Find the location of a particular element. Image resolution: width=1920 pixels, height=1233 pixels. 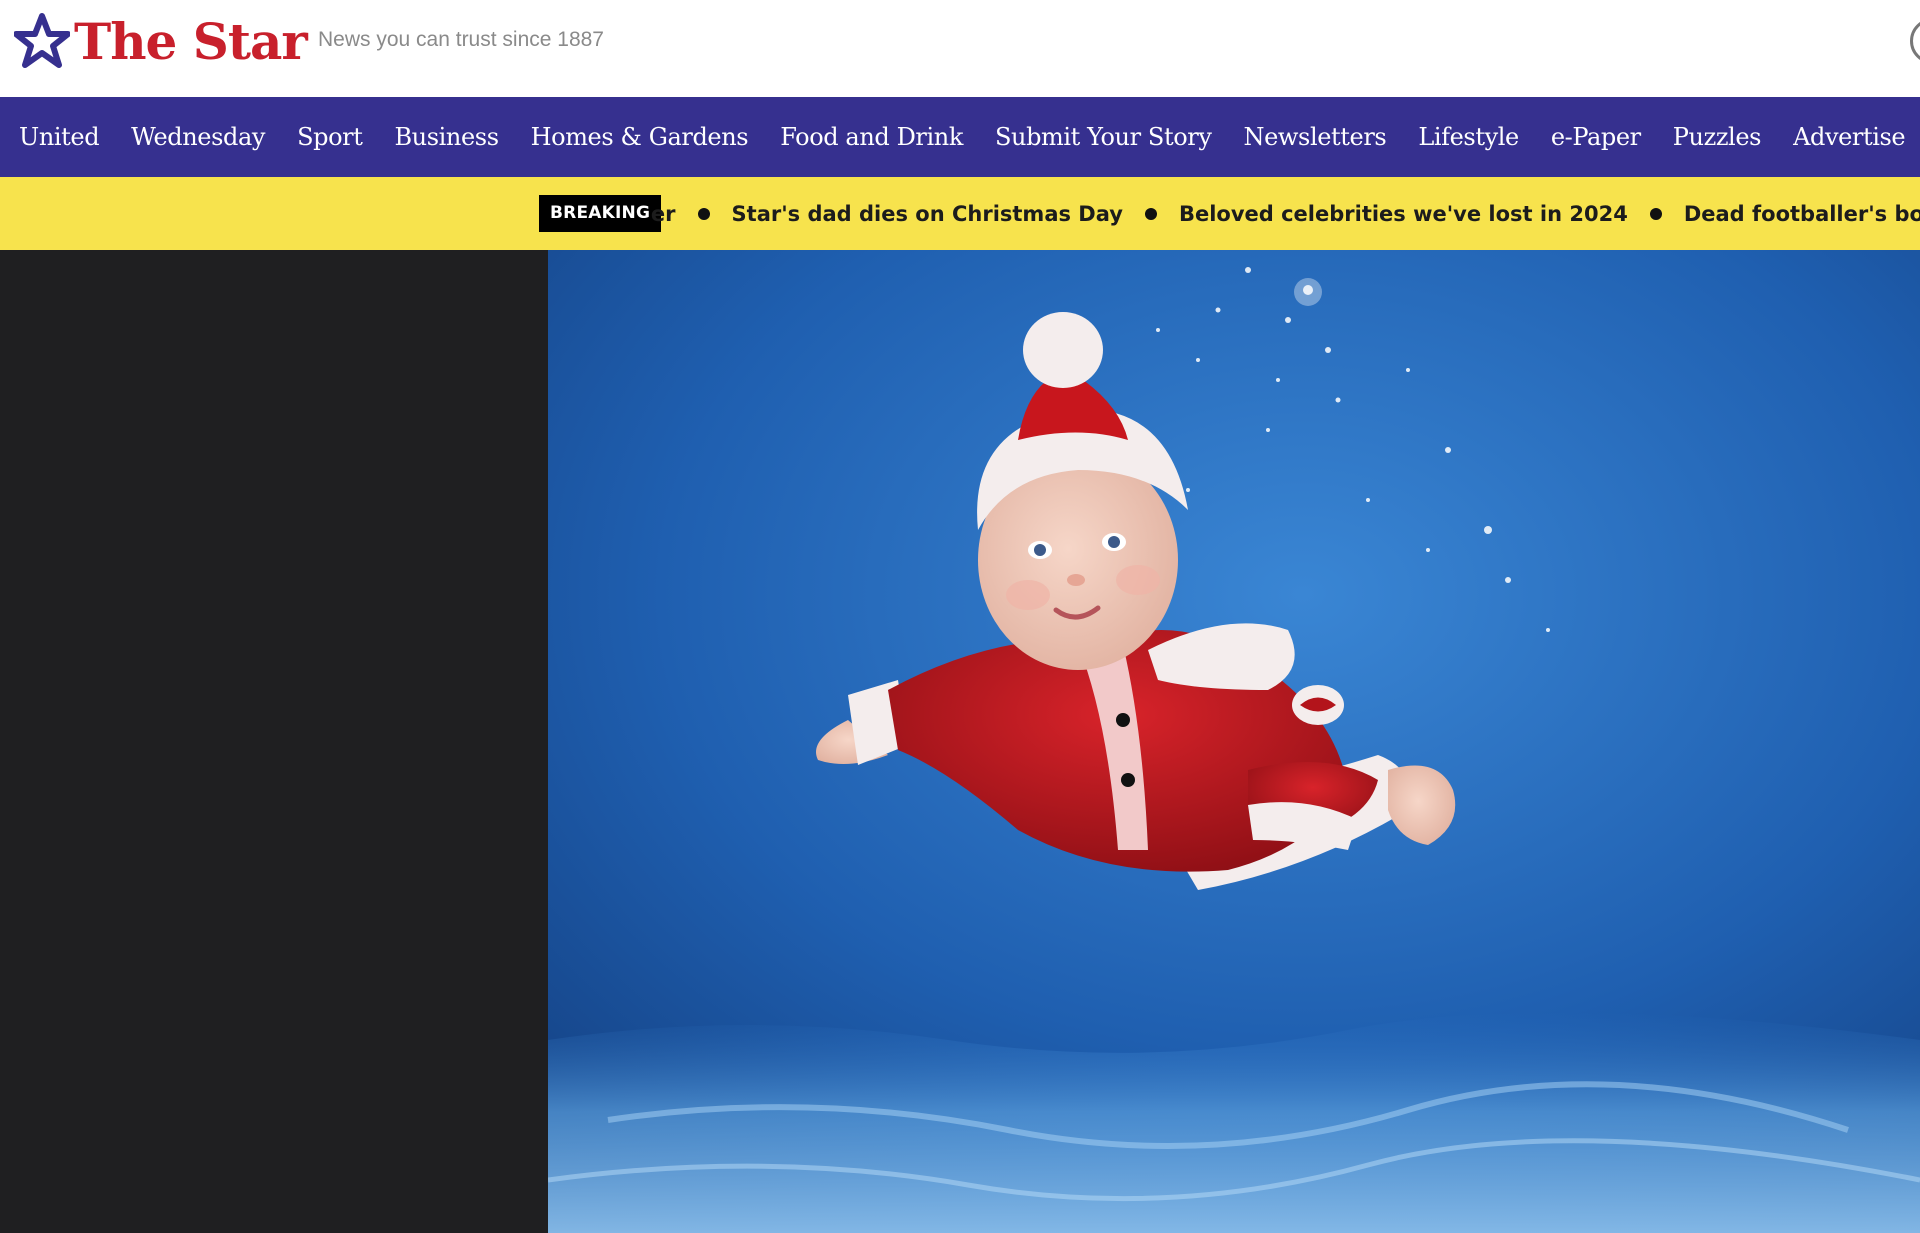

breaking-badge: BREAKING is located at coordinates (600, 213).